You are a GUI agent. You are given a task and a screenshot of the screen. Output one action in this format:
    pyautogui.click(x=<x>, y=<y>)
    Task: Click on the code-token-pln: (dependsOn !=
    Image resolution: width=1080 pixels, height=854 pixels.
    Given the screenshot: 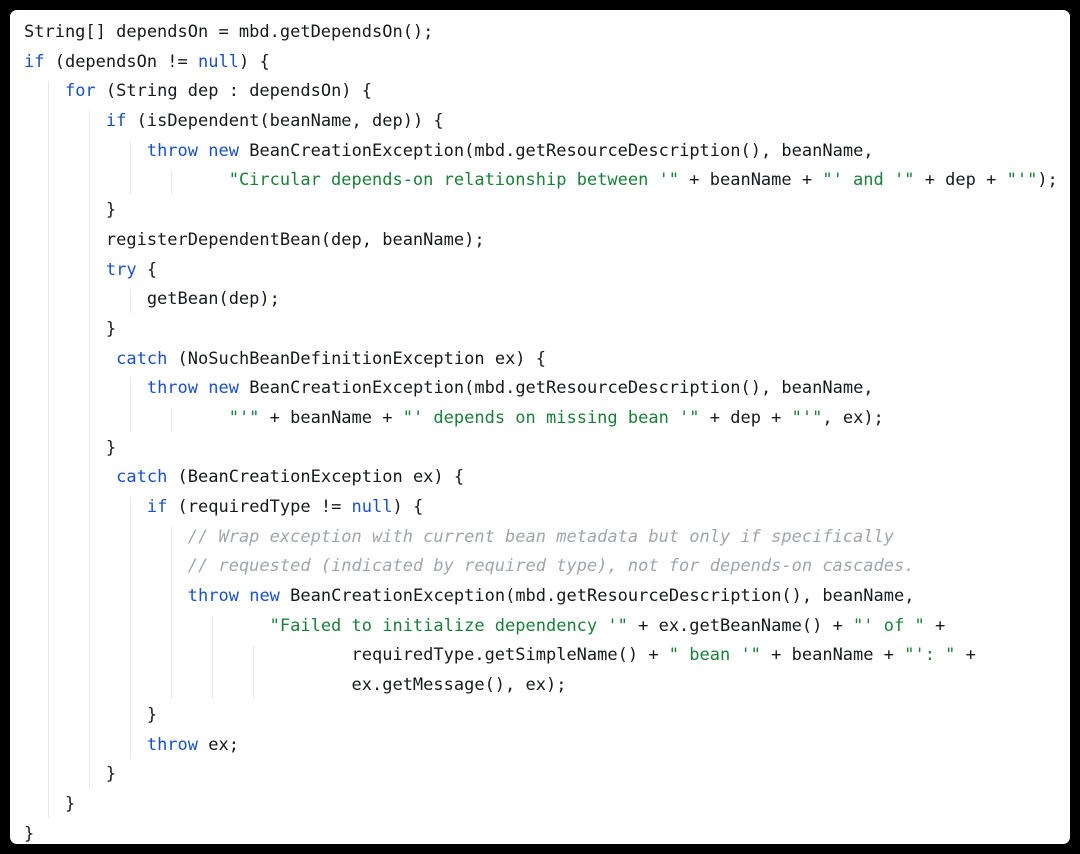 What is the action you would take?
    pyautogui.click(x=121, y=61)
    